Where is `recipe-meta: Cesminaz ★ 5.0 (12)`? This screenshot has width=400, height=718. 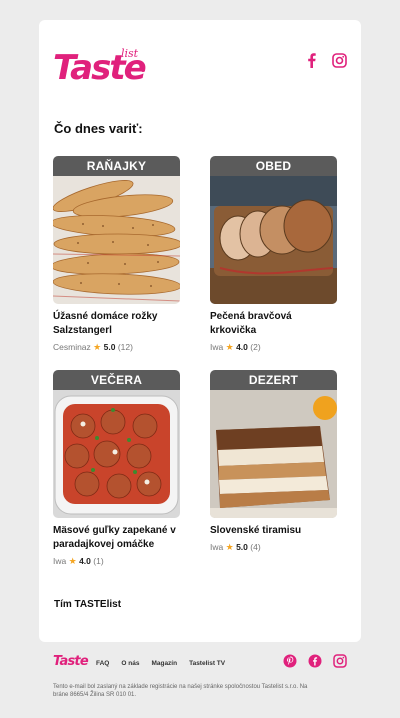 recipe-meta: Cesminaz ★ 5.0 (12) is located at coordinates (116, 347).